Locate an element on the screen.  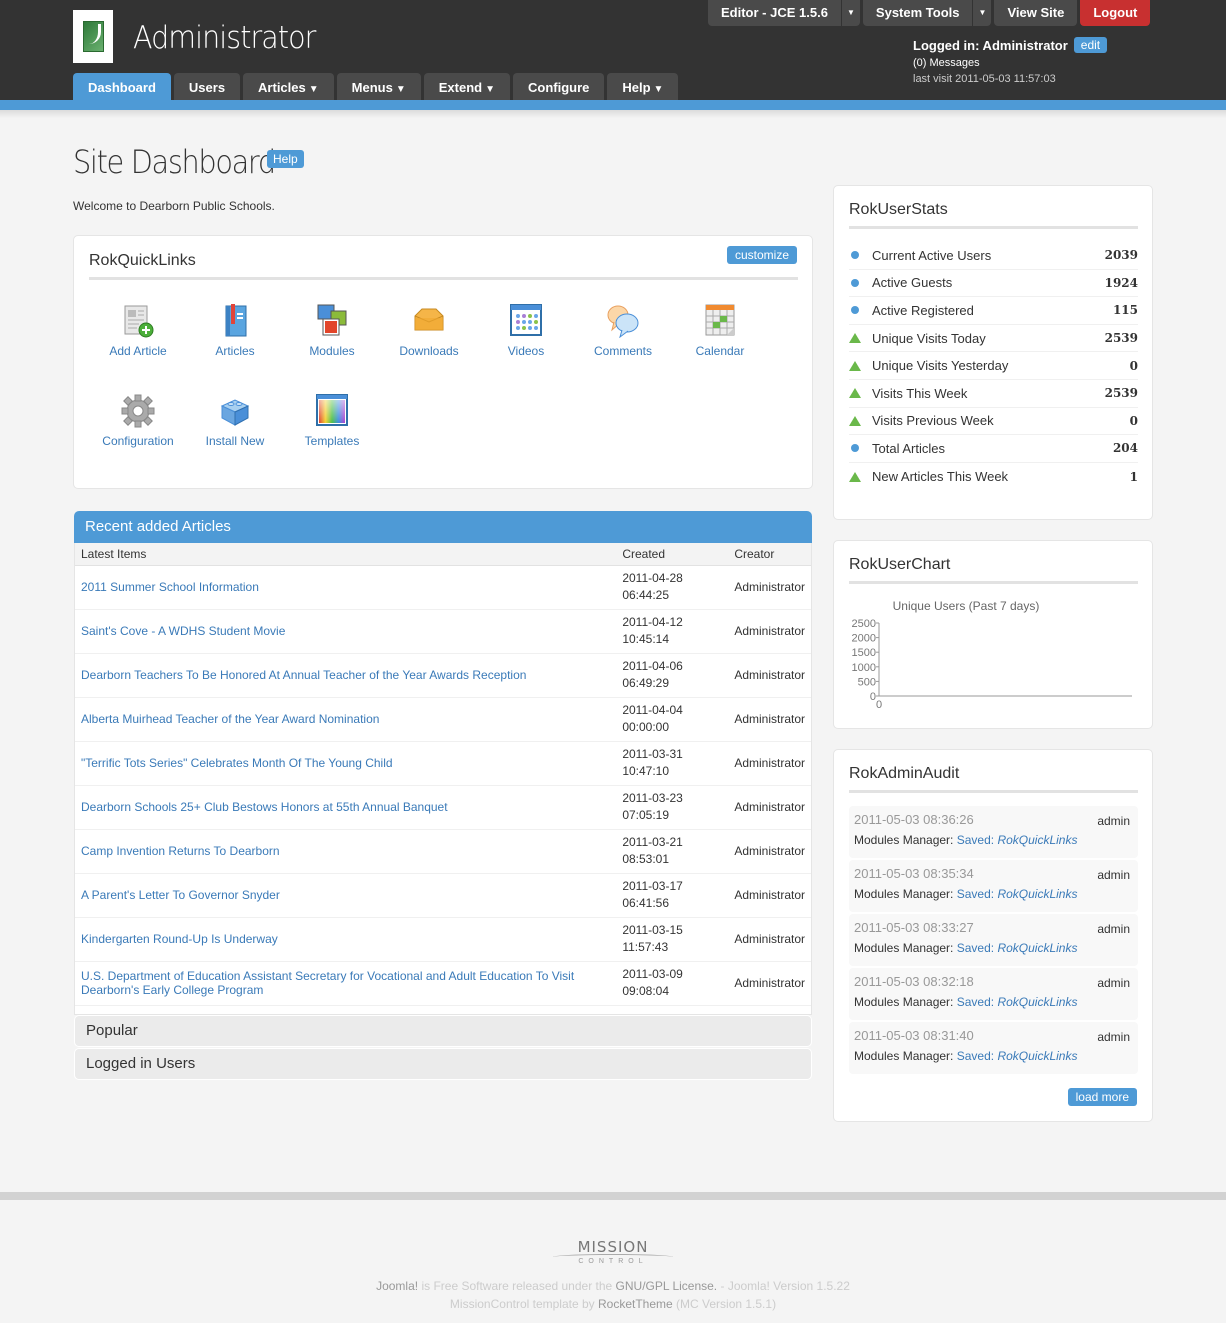
created-cell: 2011-04-28 06:44:25 is located at coordinates (672, 587).